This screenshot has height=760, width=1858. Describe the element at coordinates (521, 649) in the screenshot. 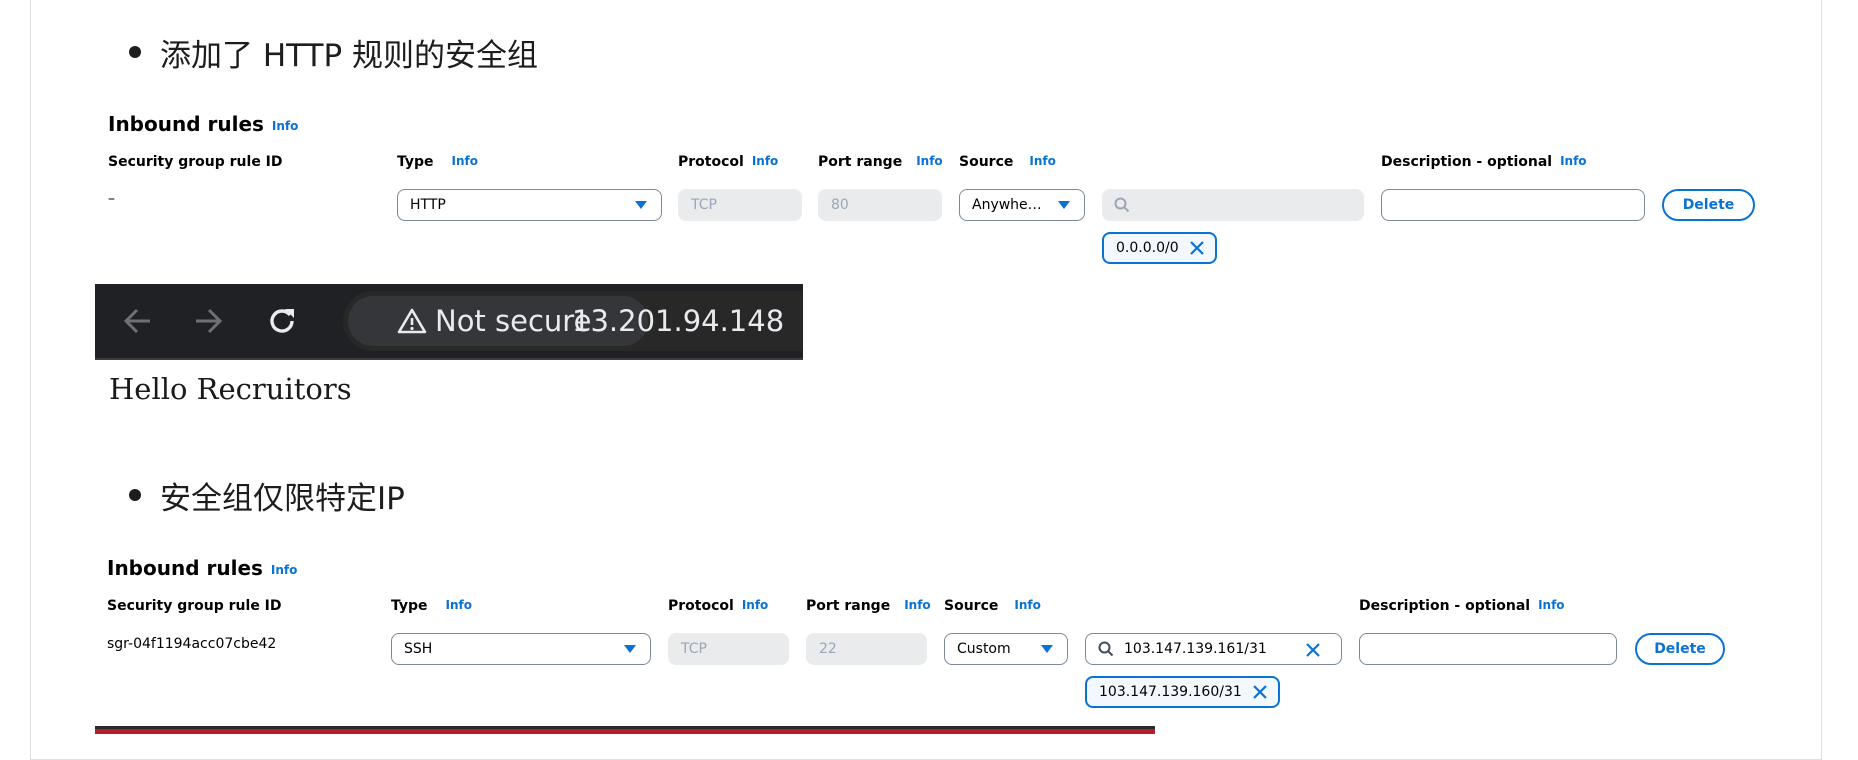

I see `type-select: SSH` at that location.